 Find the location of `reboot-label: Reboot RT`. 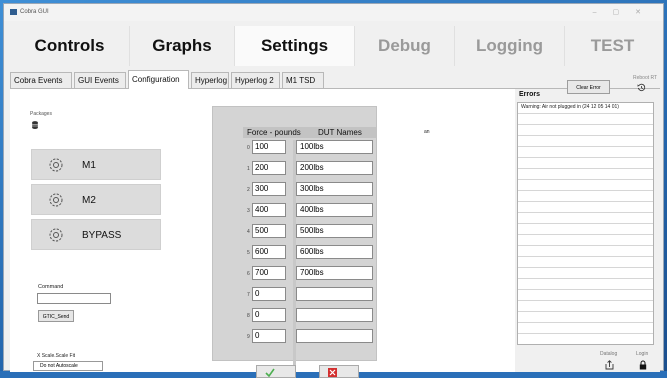

reboot-label: Reboot RT is located at coordinates (645, 78).